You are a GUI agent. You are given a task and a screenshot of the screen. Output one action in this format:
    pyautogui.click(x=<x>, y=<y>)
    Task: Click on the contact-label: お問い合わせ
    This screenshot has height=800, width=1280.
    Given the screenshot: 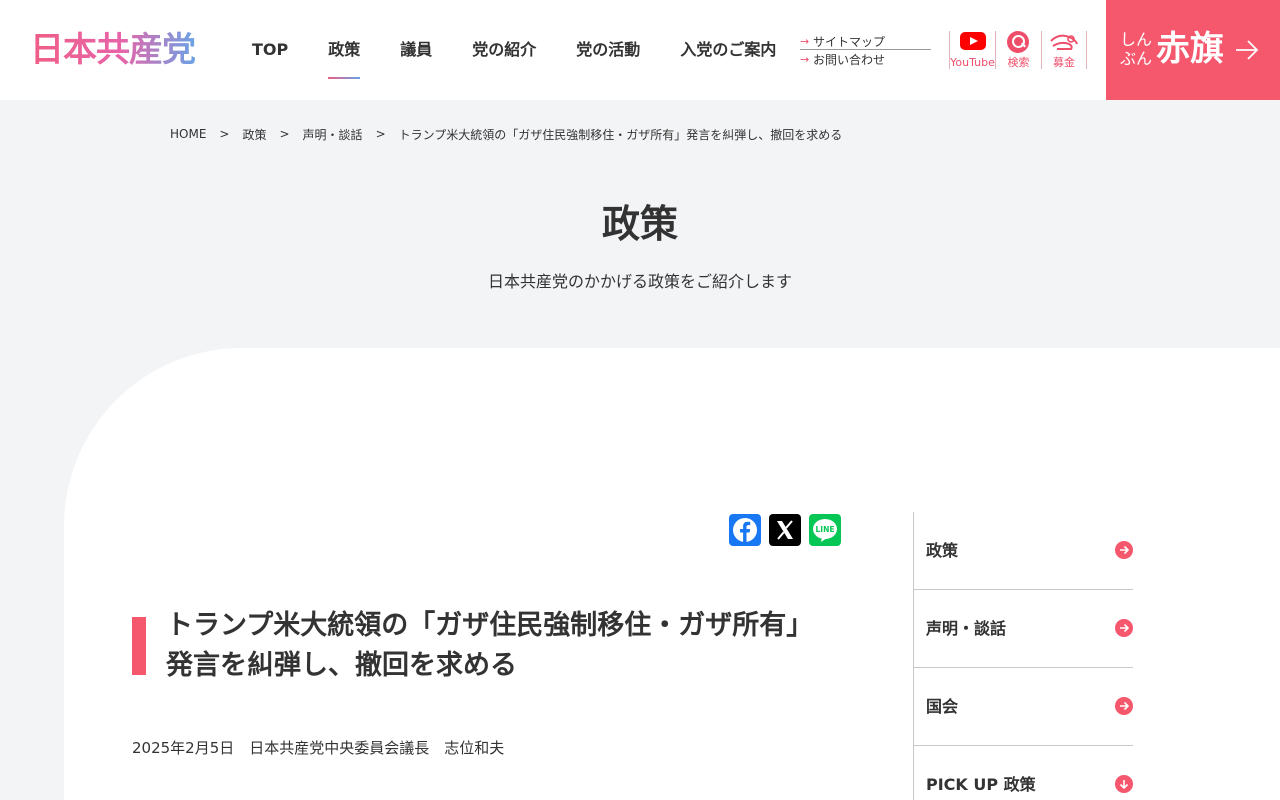 What is the action you would take?
    pyautogui.click(x=849, y=60)
    